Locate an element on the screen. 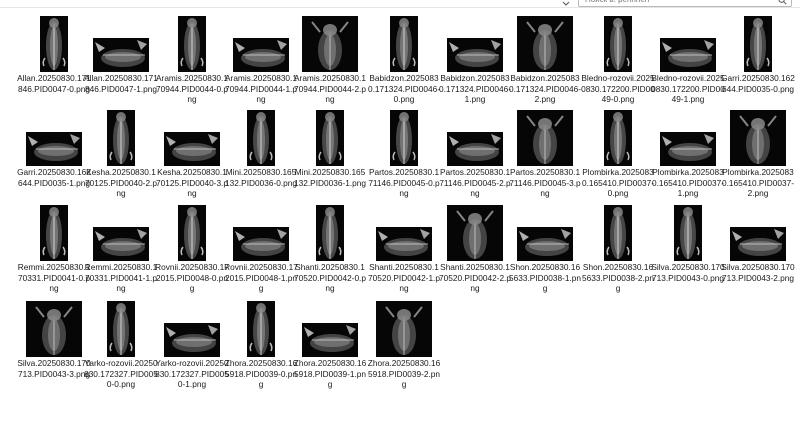  file-item: Partos.20250830.171146.PID0045-2.png is located at coordinates (475, 158).